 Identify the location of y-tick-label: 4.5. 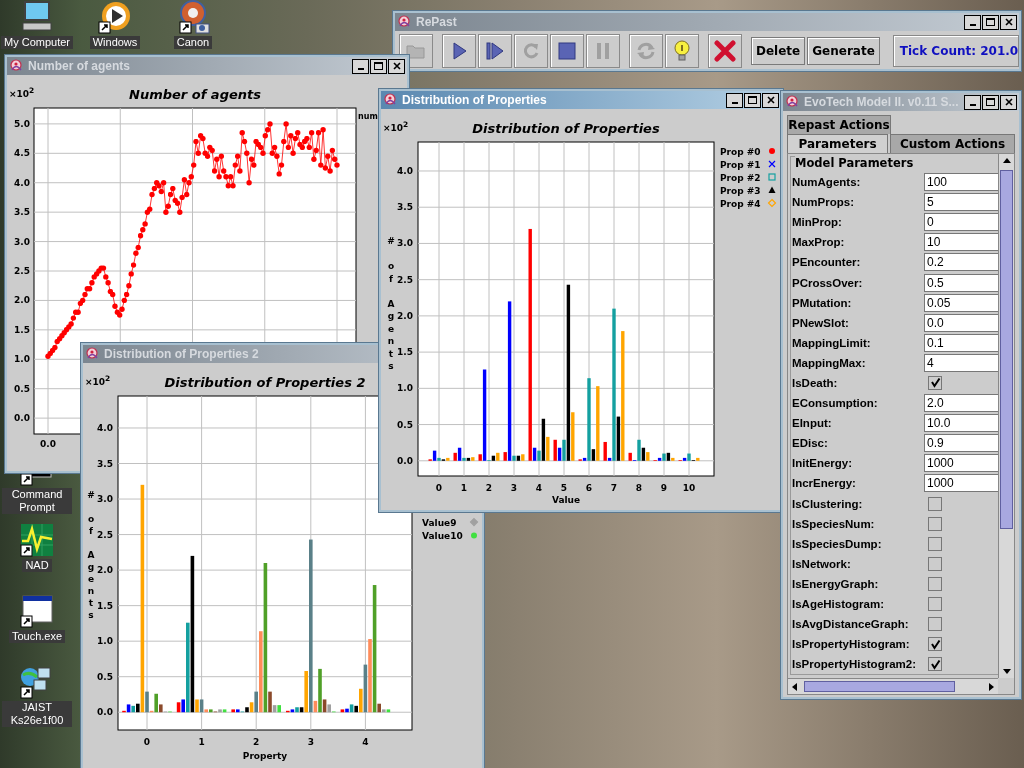
(22, 153).